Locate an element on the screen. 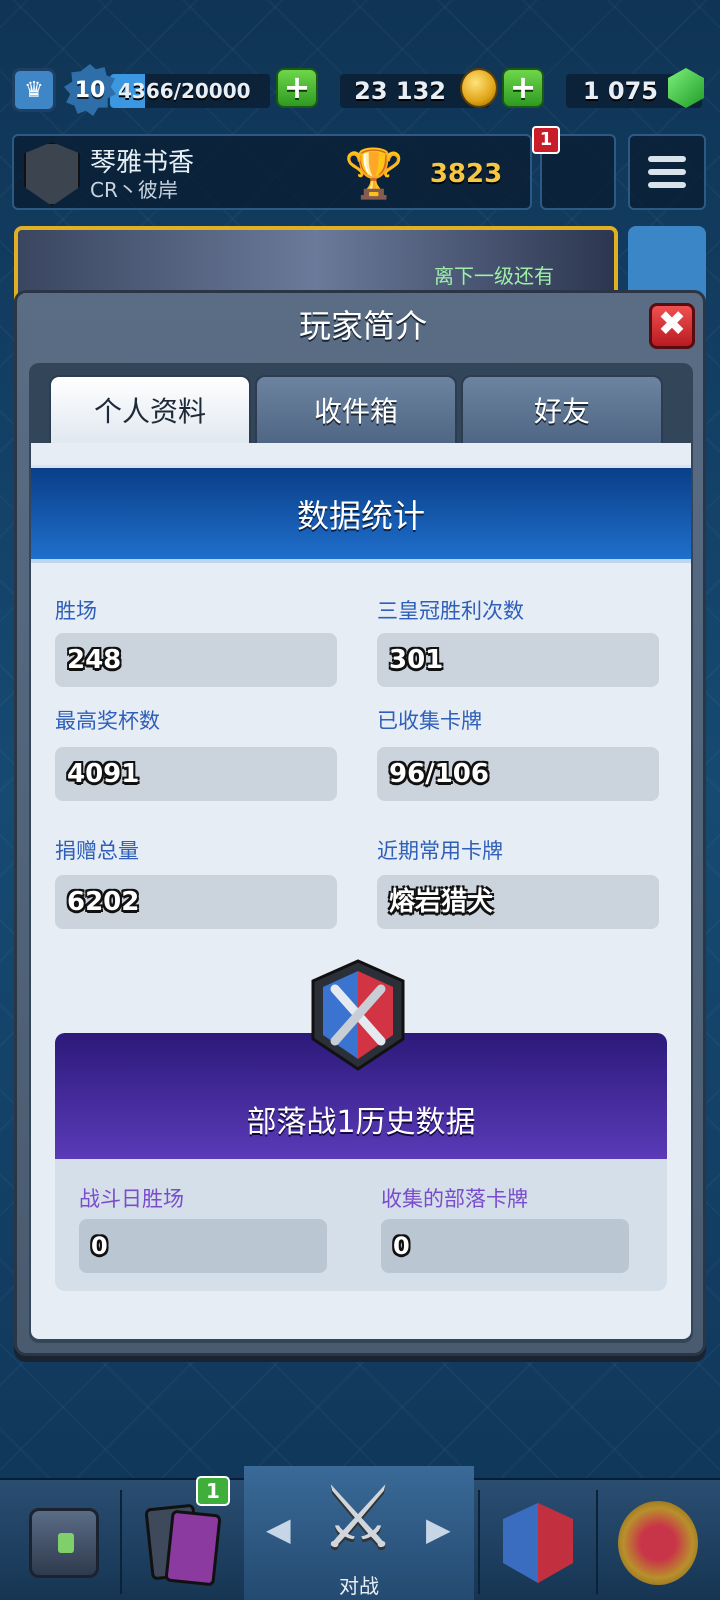 This screenshot has height=1600, width=720. trophy-icon: 🏆 is located at coordinates (374, 174).